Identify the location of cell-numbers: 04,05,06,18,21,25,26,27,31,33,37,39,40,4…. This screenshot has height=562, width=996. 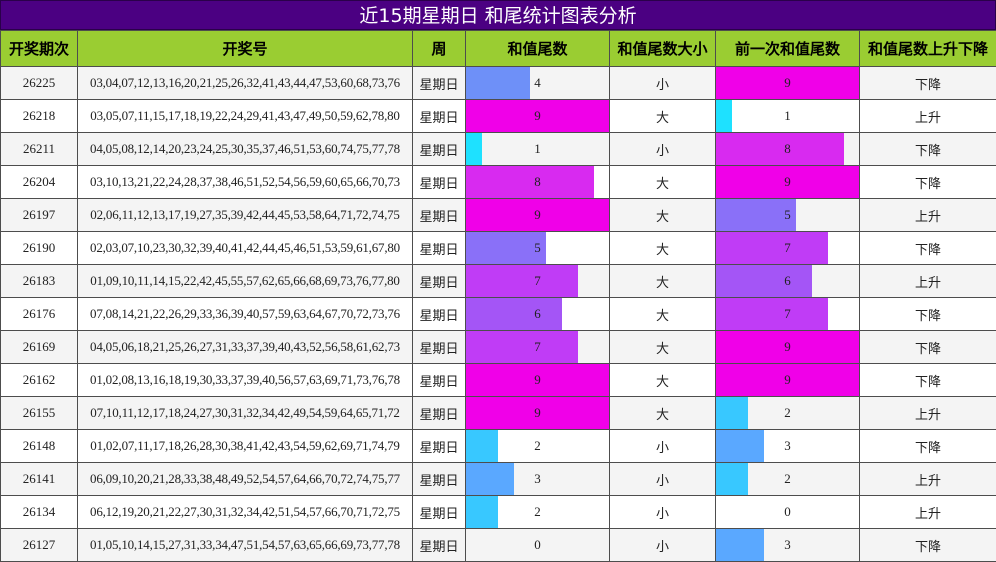
(245, 347).